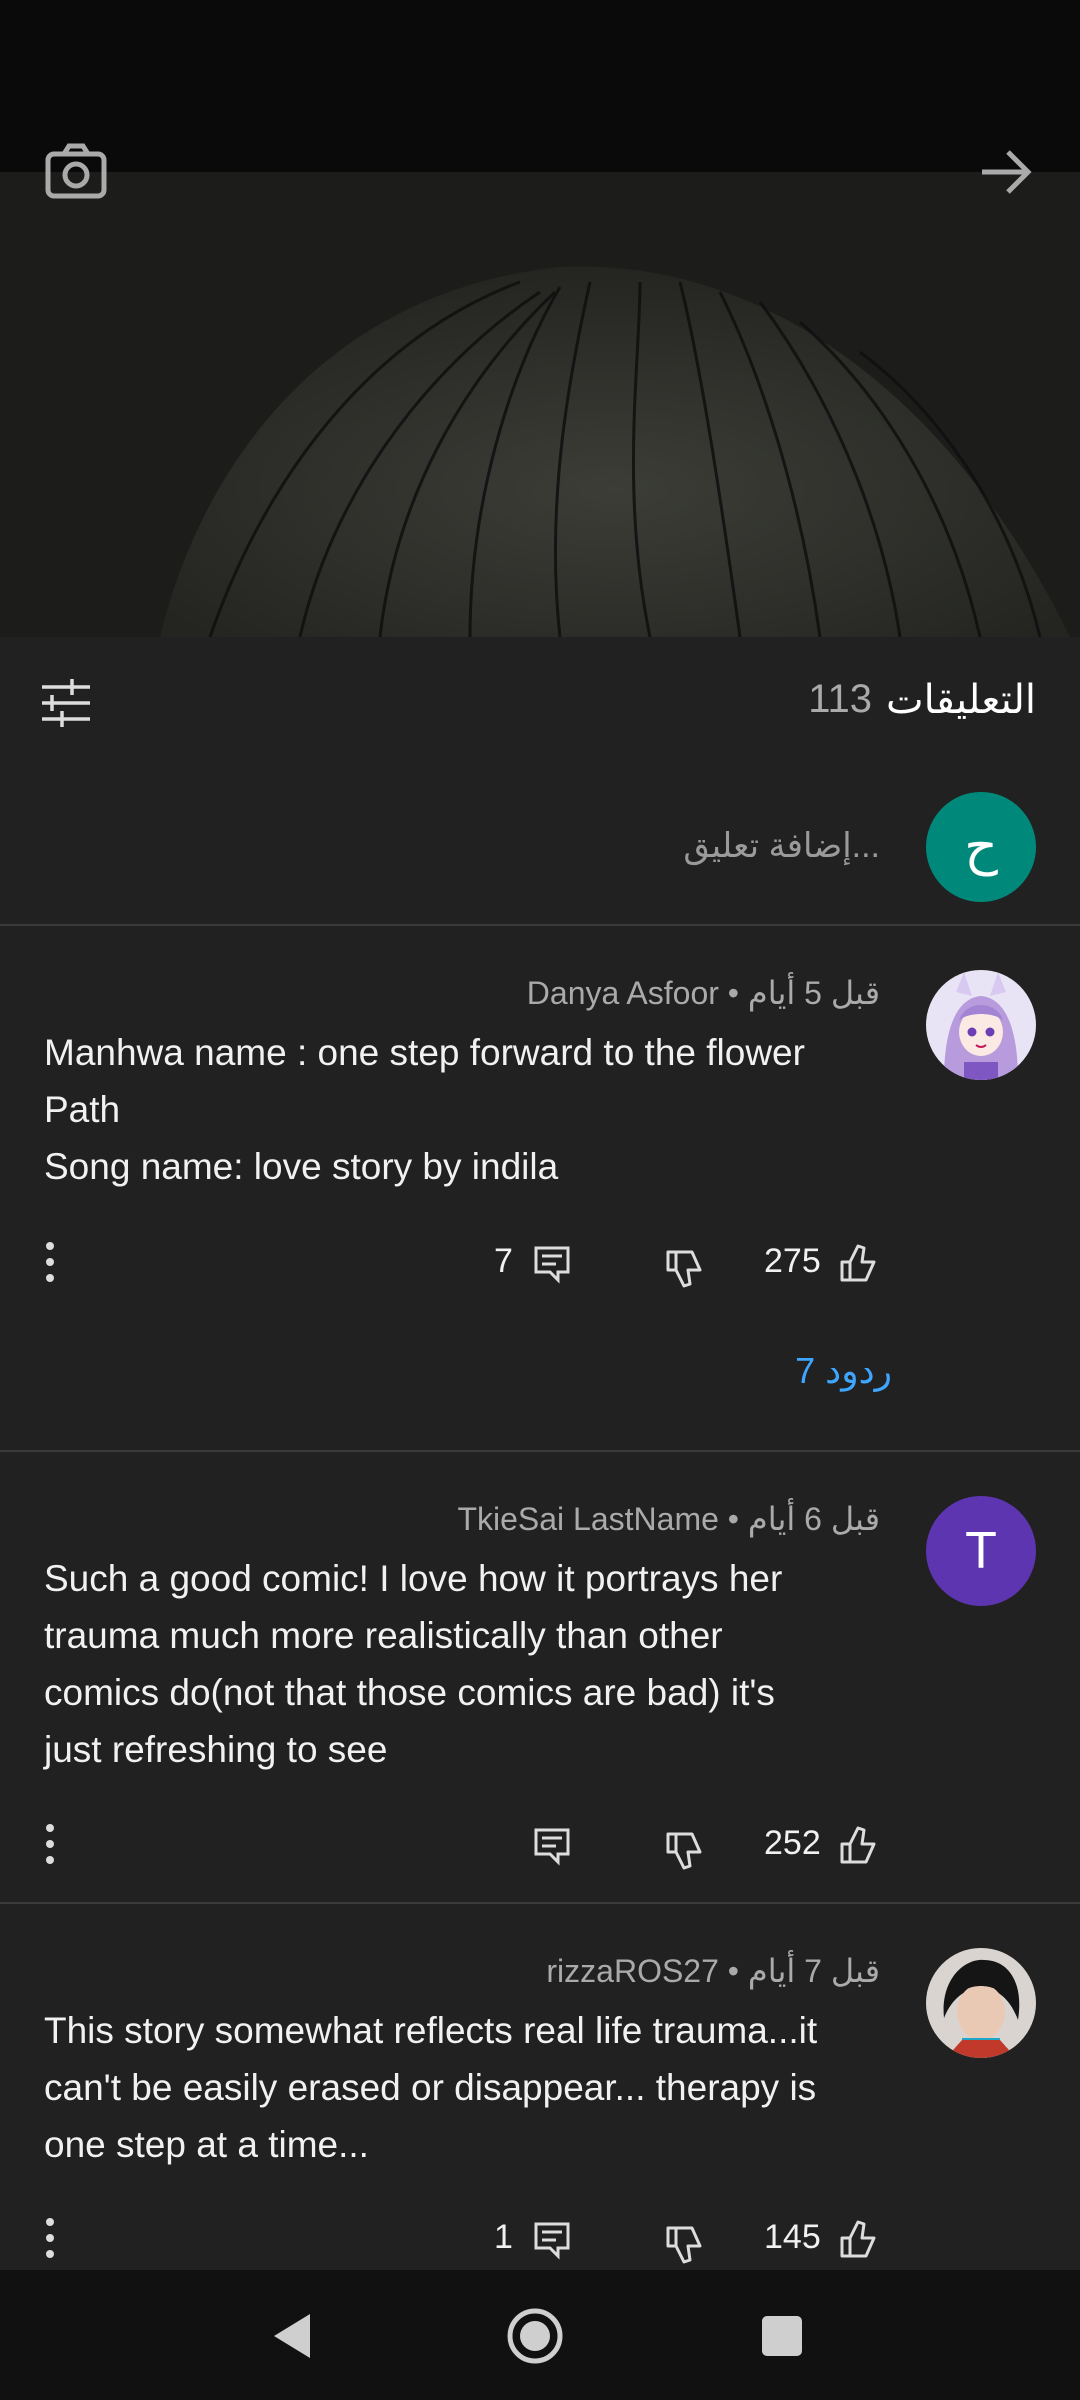 This screenshot has width=1080, height=2400. I want to click on recents-icon, so click(782, 2336).